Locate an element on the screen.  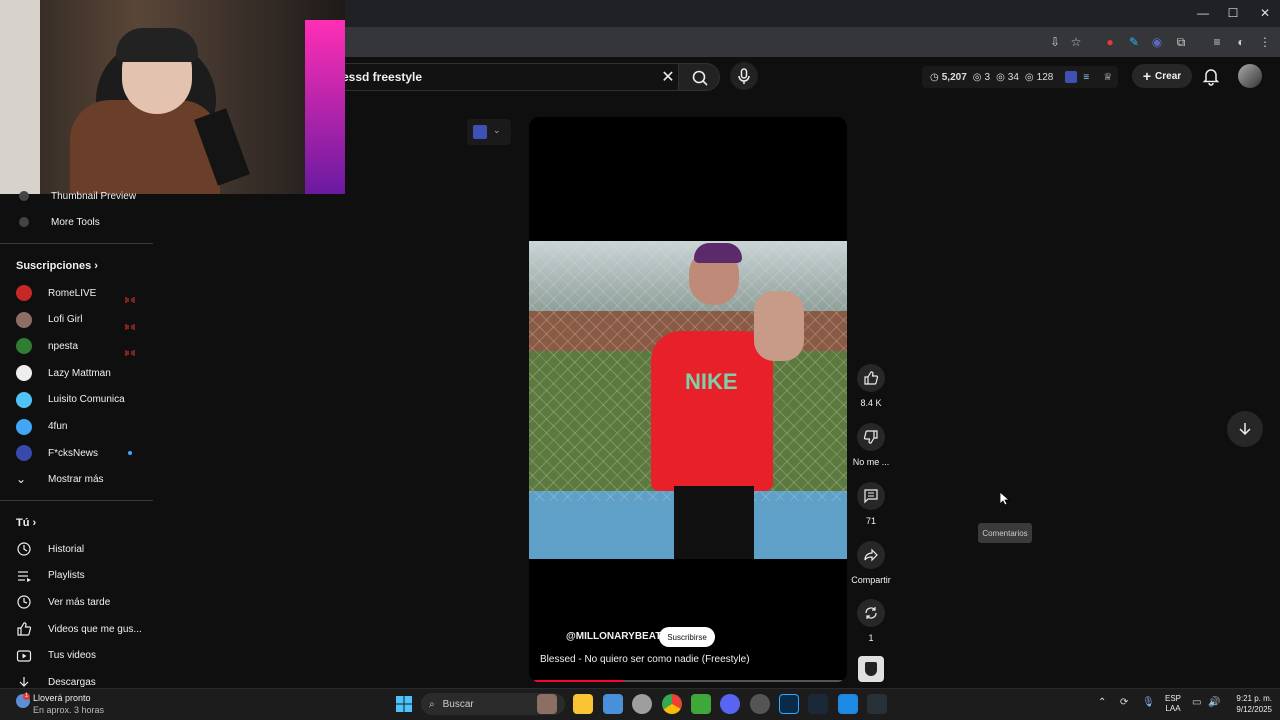
you-heading-label: Tú is located at coordinates (23, 523).